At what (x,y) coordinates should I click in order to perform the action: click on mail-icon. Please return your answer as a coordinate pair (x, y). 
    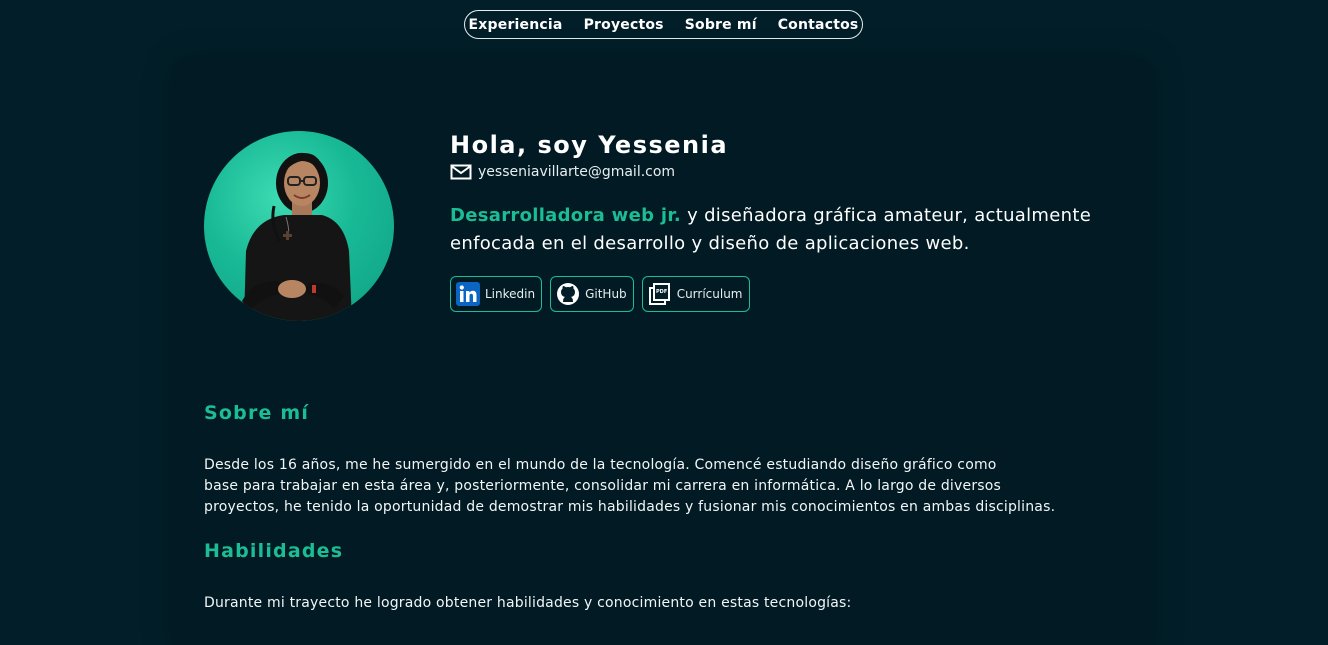
    Looking at the image, I should click on (461, 172).